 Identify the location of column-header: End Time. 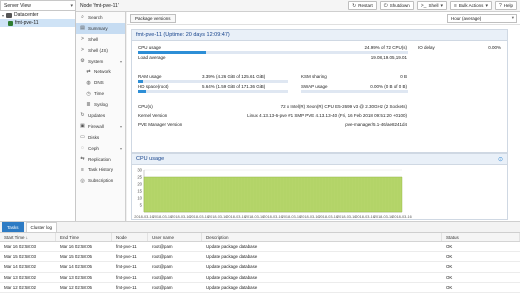
(84, 237).